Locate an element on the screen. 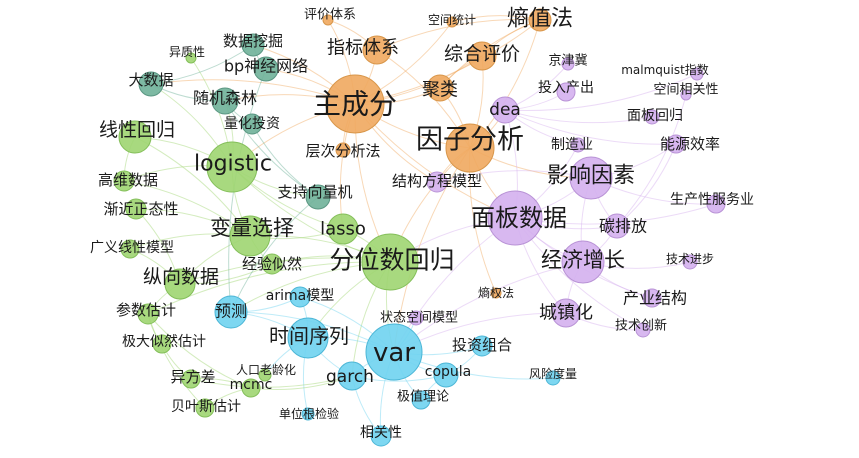  label-mbsj: 面板数据 is located at coordinates (519, 218).